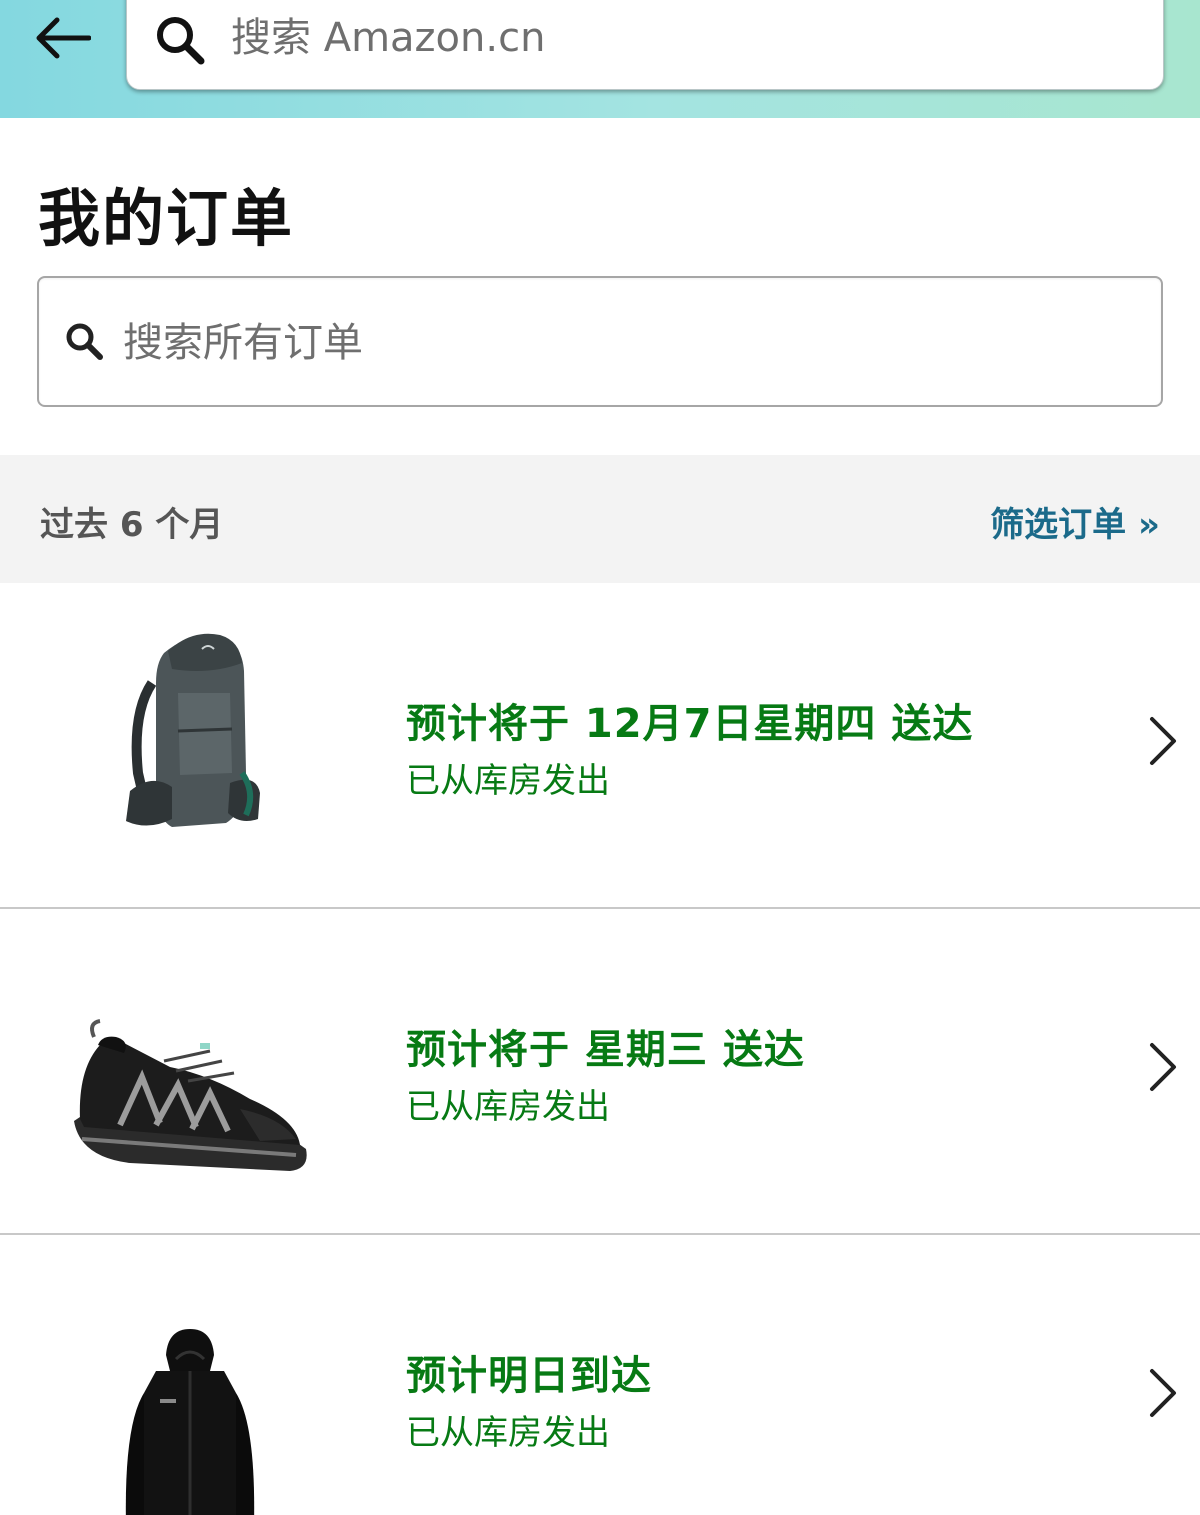 The height and width of the screenshot is (1515, 1200). Describe the element at coordinates (529, 1376) in the screenshot. I see `delivery-status: 预计明日到达` at that location.